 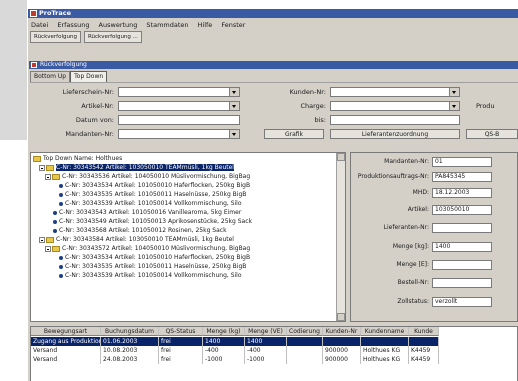 I want to click on menu-fenster: Fenster, so click(x=233, y=25).